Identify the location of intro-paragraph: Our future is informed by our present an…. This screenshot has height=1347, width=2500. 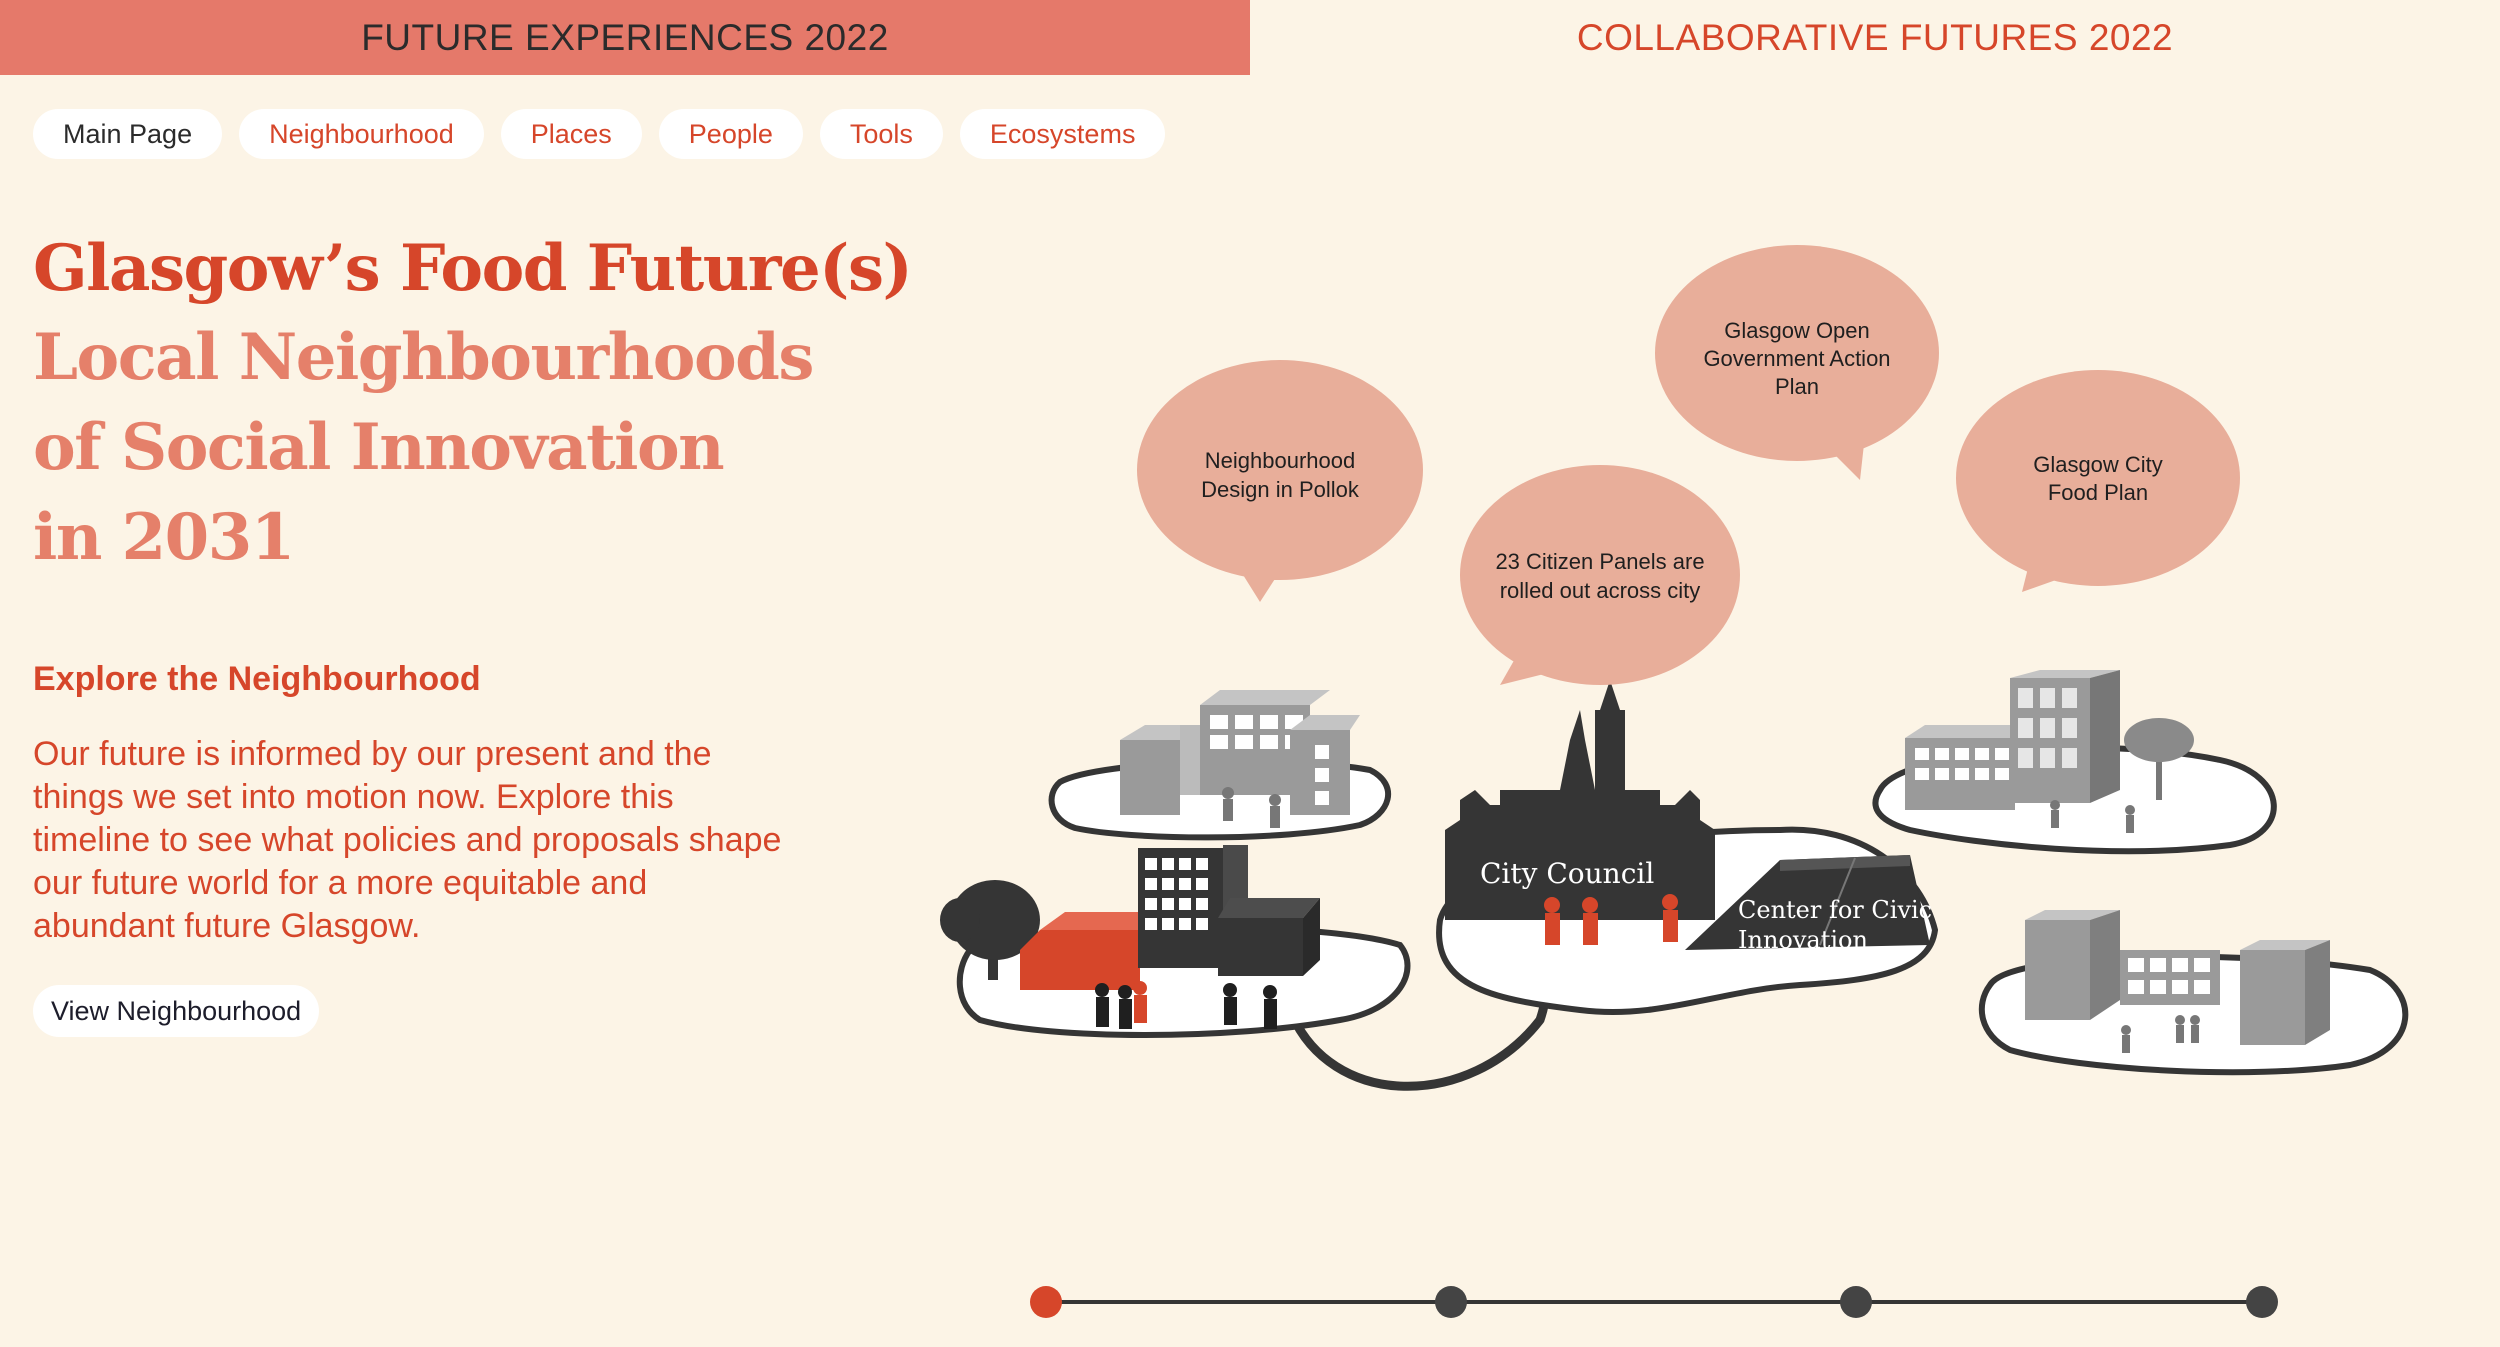
(407, 840).